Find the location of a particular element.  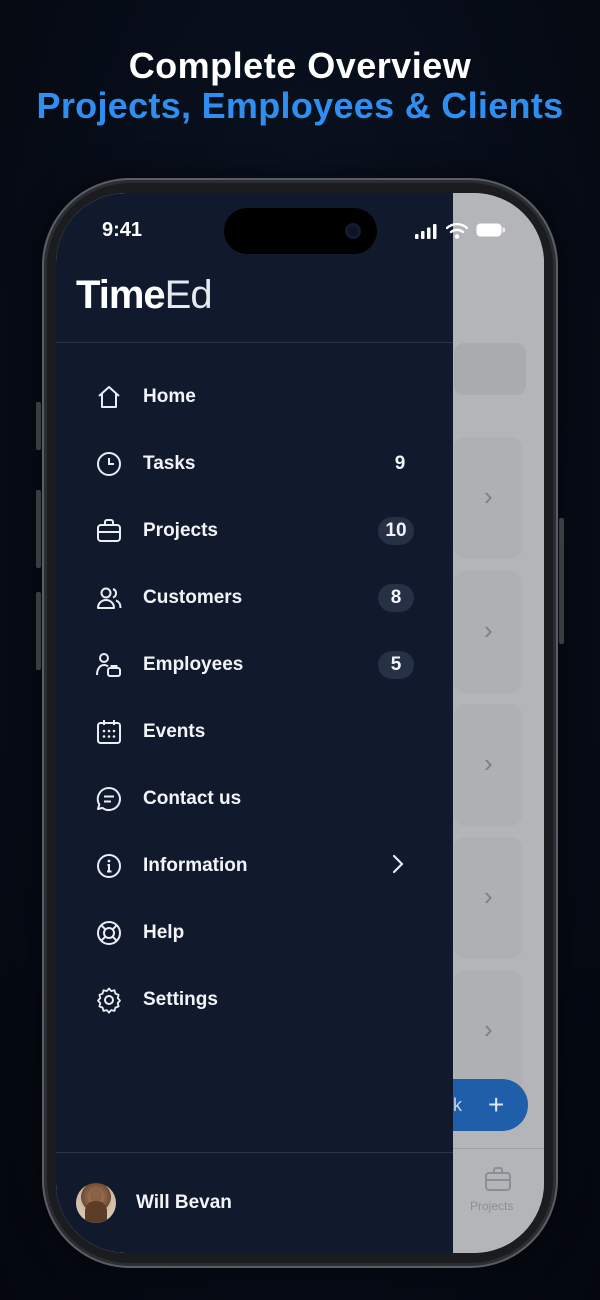

info-icon is located at coordinates (109, 866).